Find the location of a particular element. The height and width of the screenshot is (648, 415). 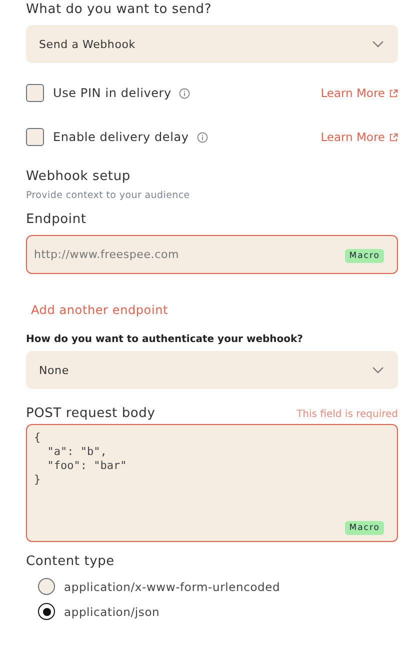

section-subtitle: Provide context to your audience is located at coordinates (108, 195).